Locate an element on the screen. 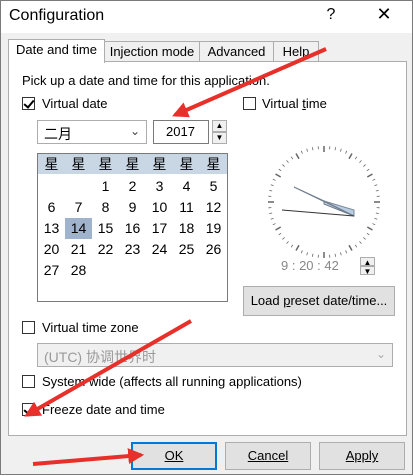  virtual-timezone-label: Virtual time zone is located at coordinates (90, 327).